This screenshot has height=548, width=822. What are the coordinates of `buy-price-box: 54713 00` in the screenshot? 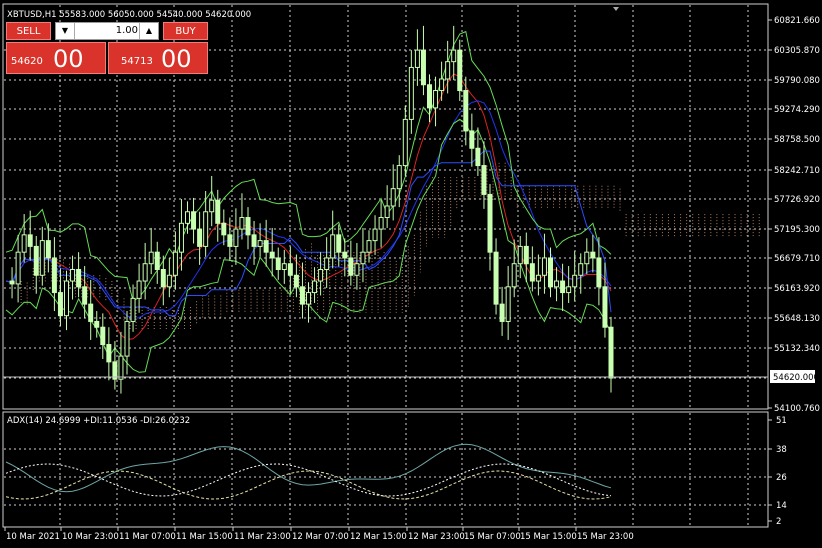 It's located at (158, 58).